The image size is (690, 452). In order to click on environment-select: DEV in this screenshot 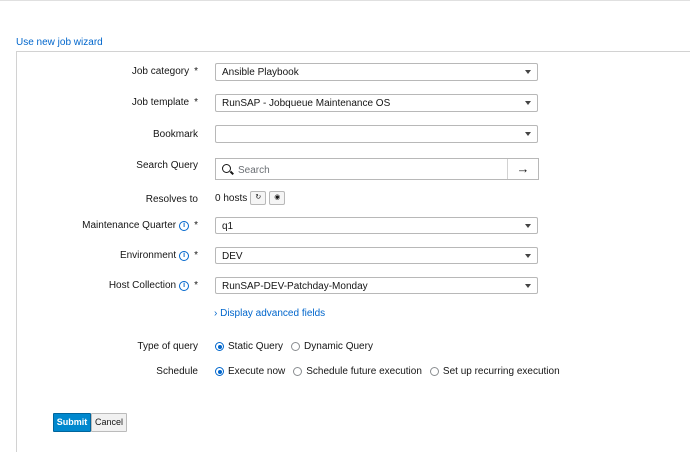, I will do `click(376, 255)`.